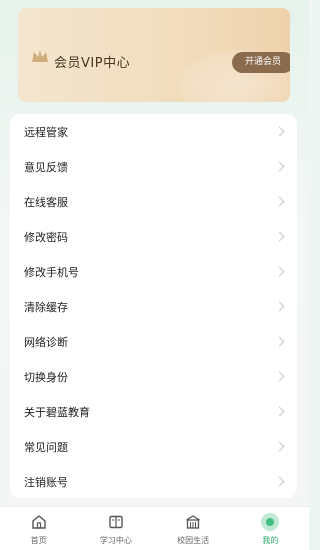 The image size is (320, 550). What do you see at coordinates (193, 540) in the screenshot?
I see `nav-label: 校园生活` at bounding box center [193, 540].